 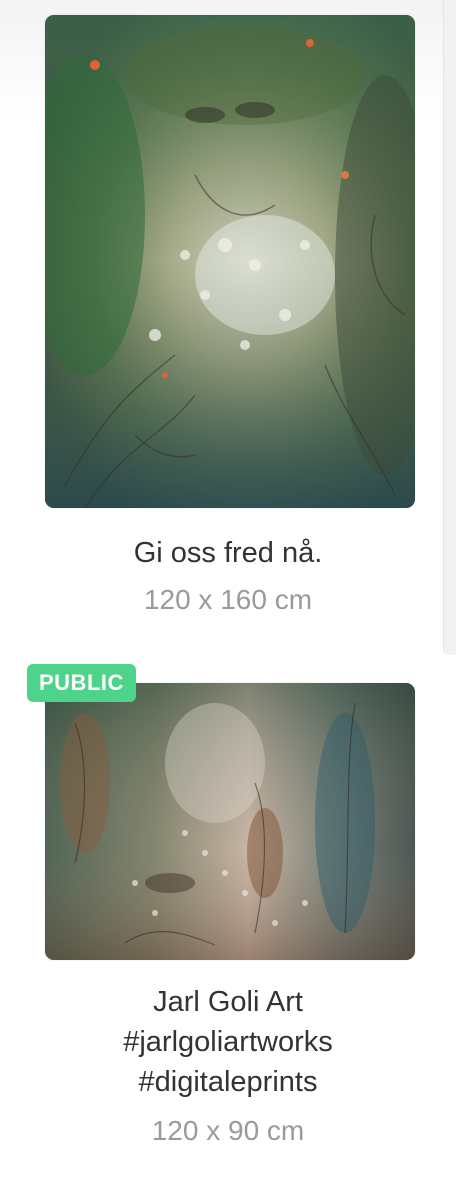 I want to click on artwork-title: Gi oss fred nå., so click(x=228, y=553).